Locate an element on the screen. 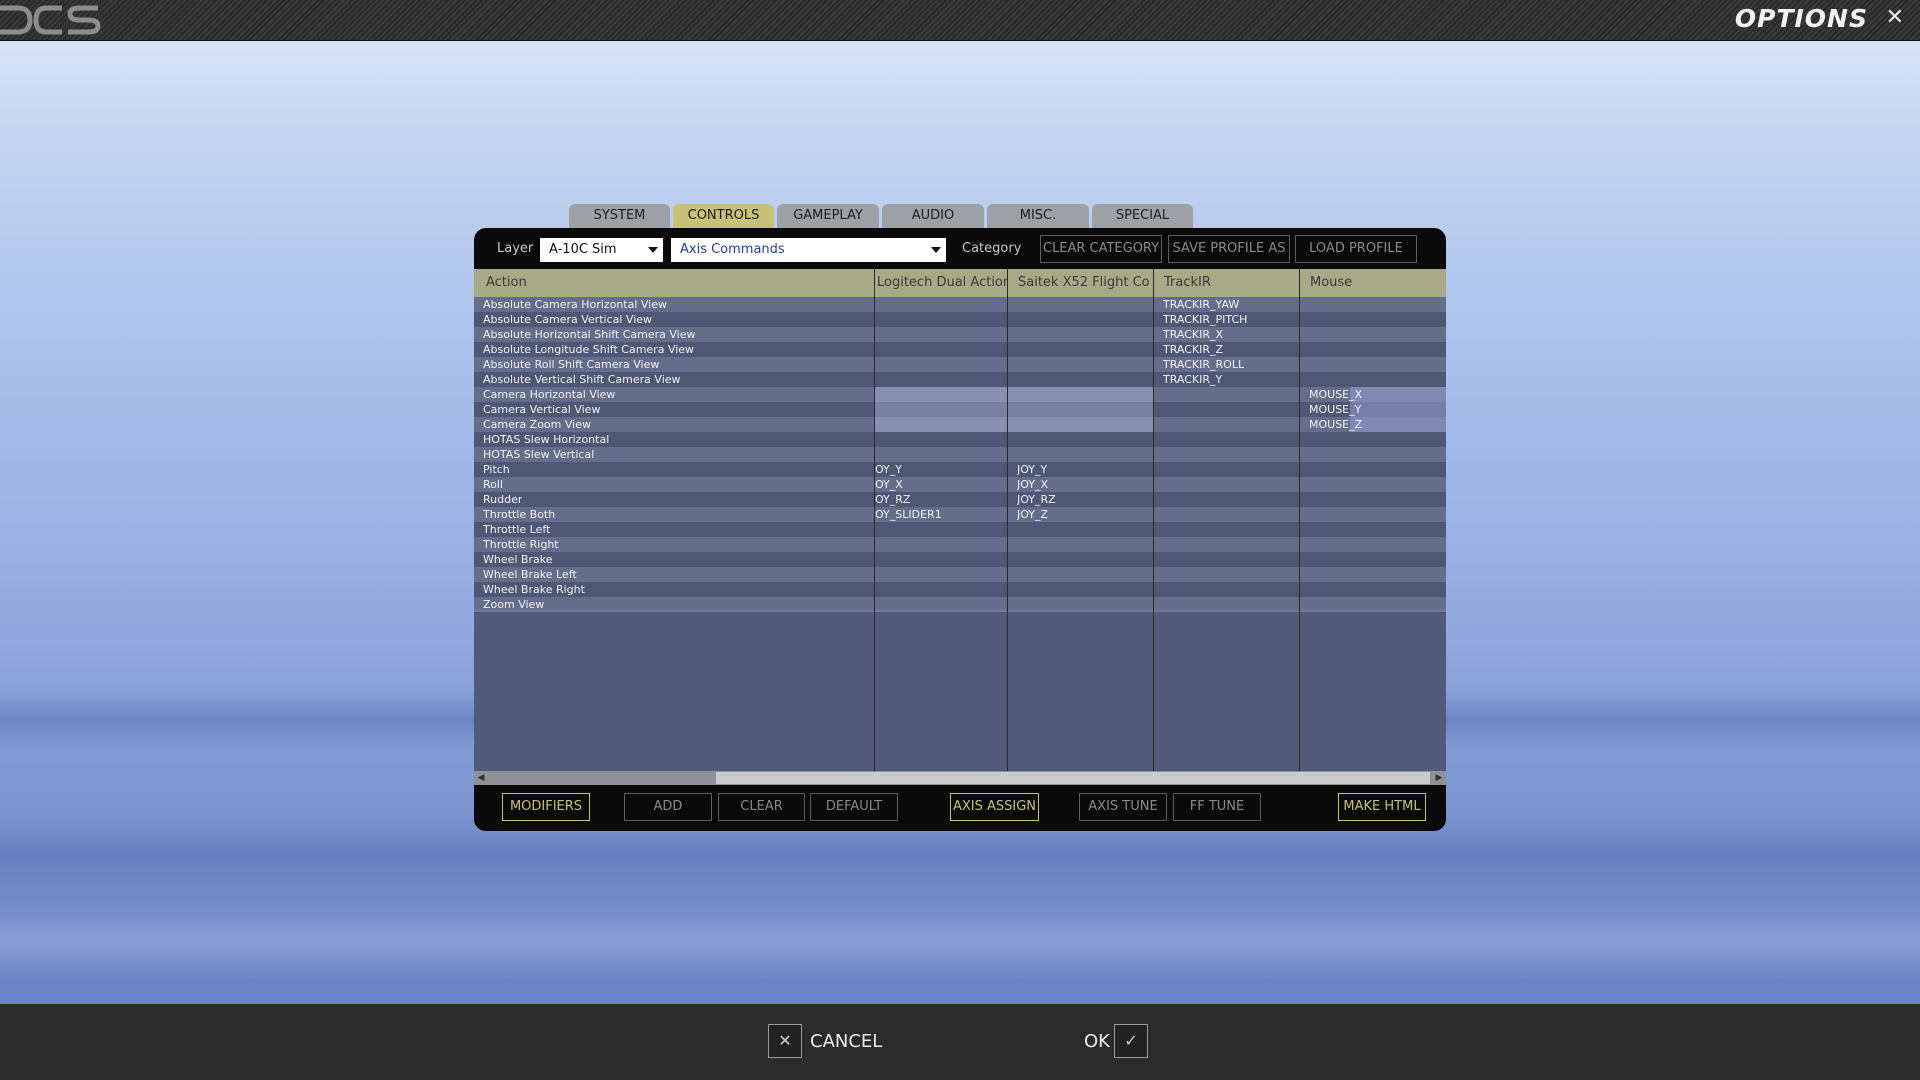 The height and width of the screenshot is (1080, 1920). scrollbar-thumb is located at coordinates (1073, 778).